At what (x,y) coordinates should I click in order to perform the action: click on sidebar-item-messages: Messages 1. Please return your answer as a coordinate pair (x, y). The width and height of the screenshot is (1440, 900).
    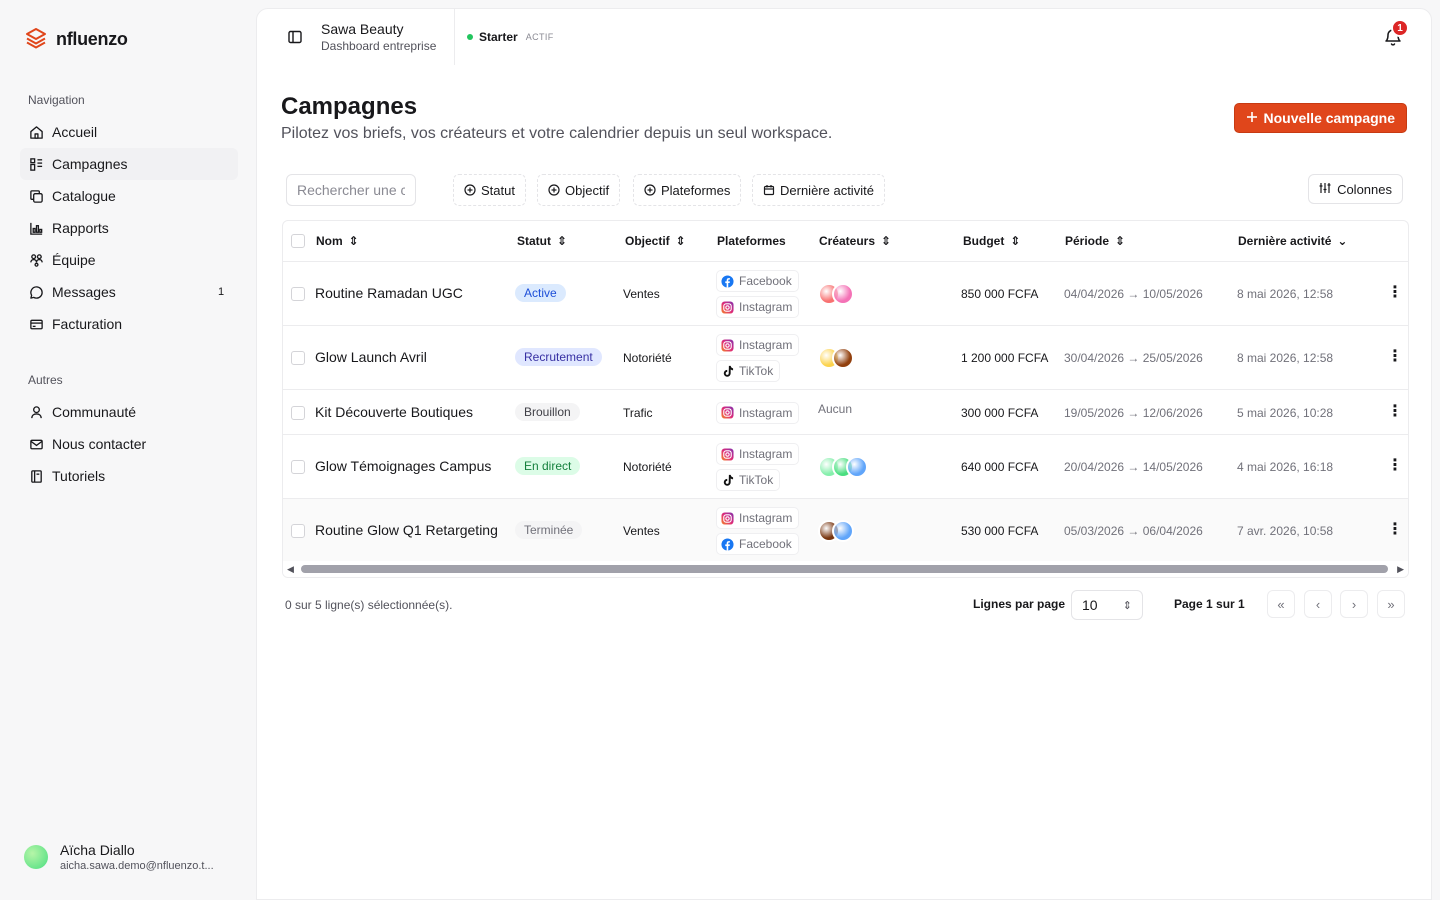
    Looking at the image, I should click on (129, 292).